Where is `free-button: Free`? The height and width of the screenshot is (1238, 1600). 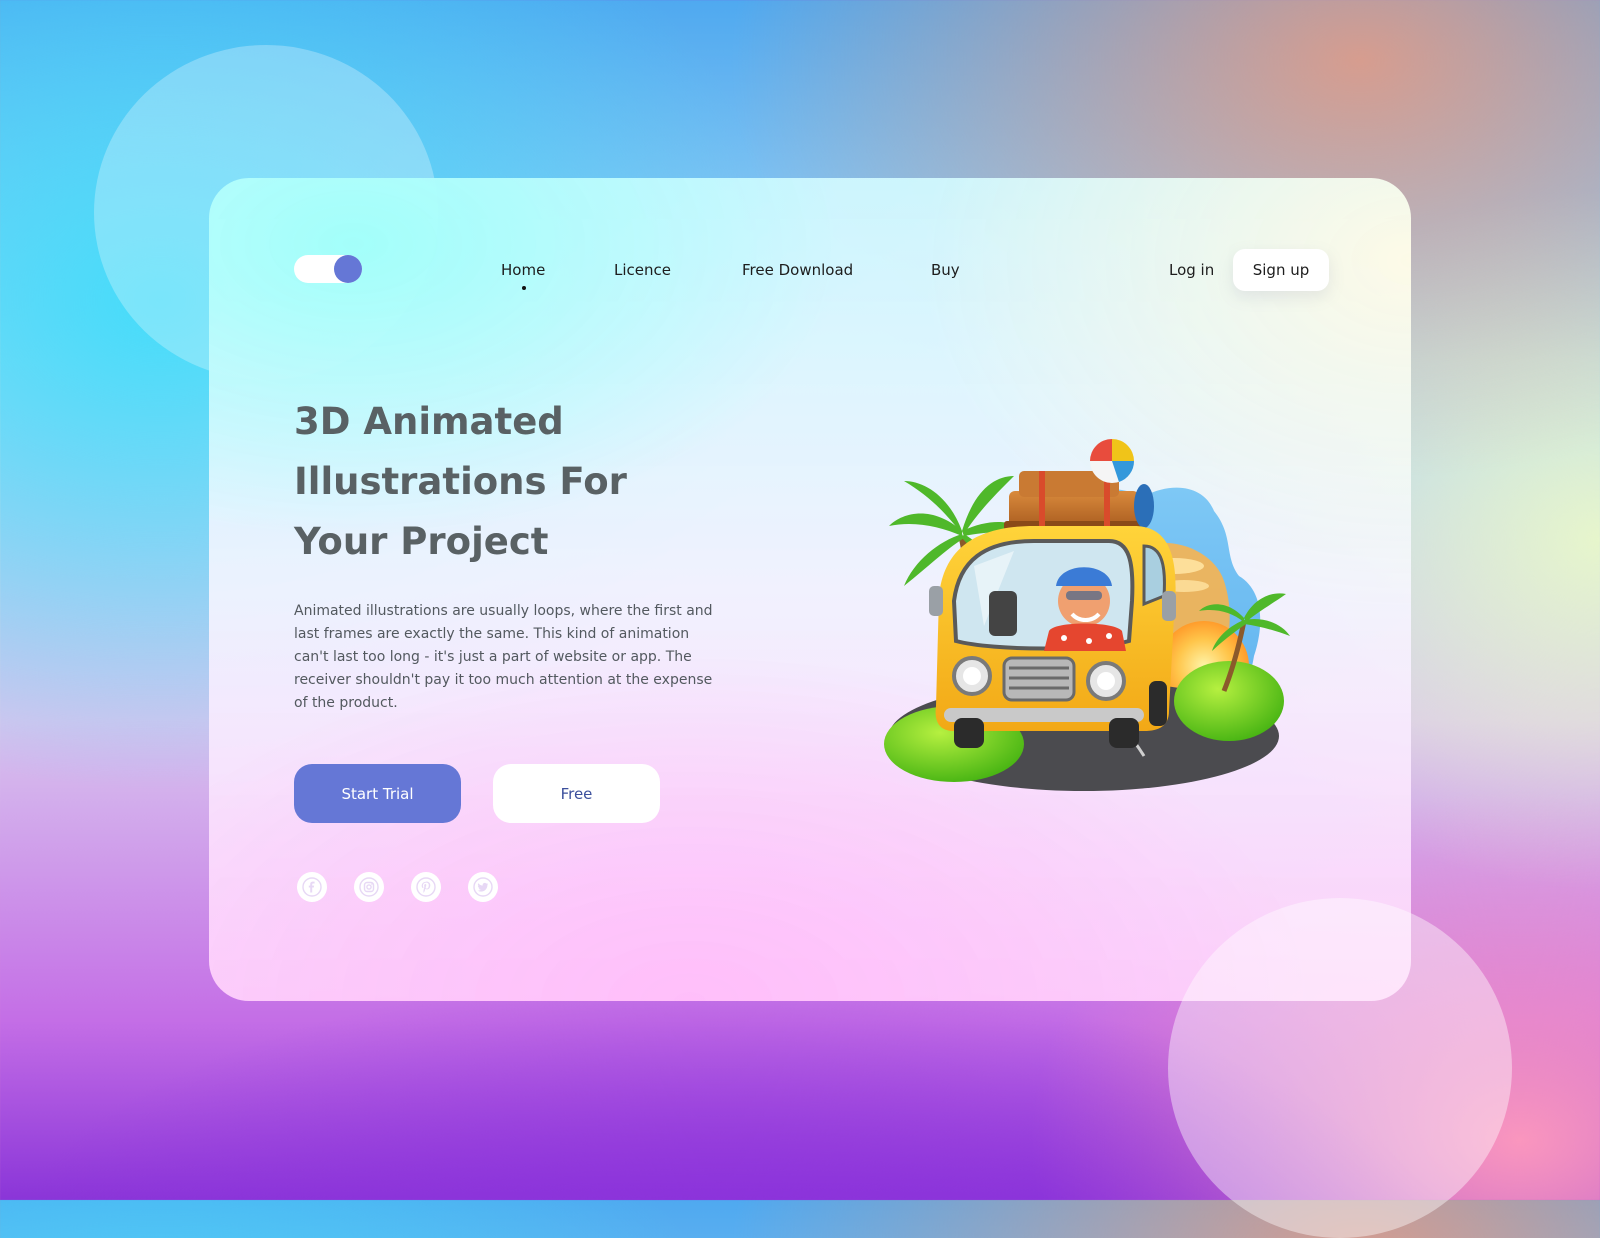 free-button: Free is located at coordinates (576, 793).